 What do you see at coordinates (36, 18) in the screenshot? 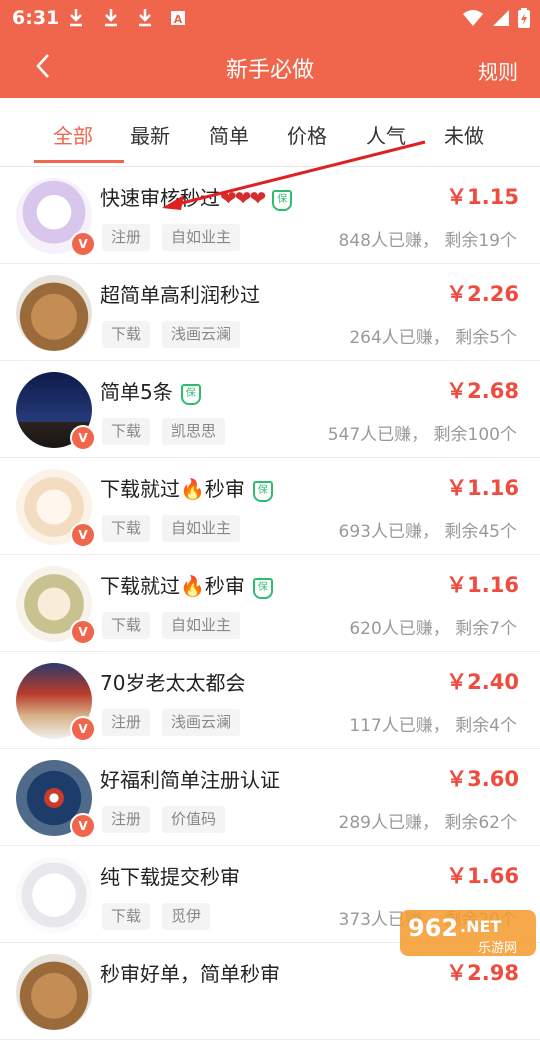
I see `status-time: 6:31` at bounding box center [36, 18].